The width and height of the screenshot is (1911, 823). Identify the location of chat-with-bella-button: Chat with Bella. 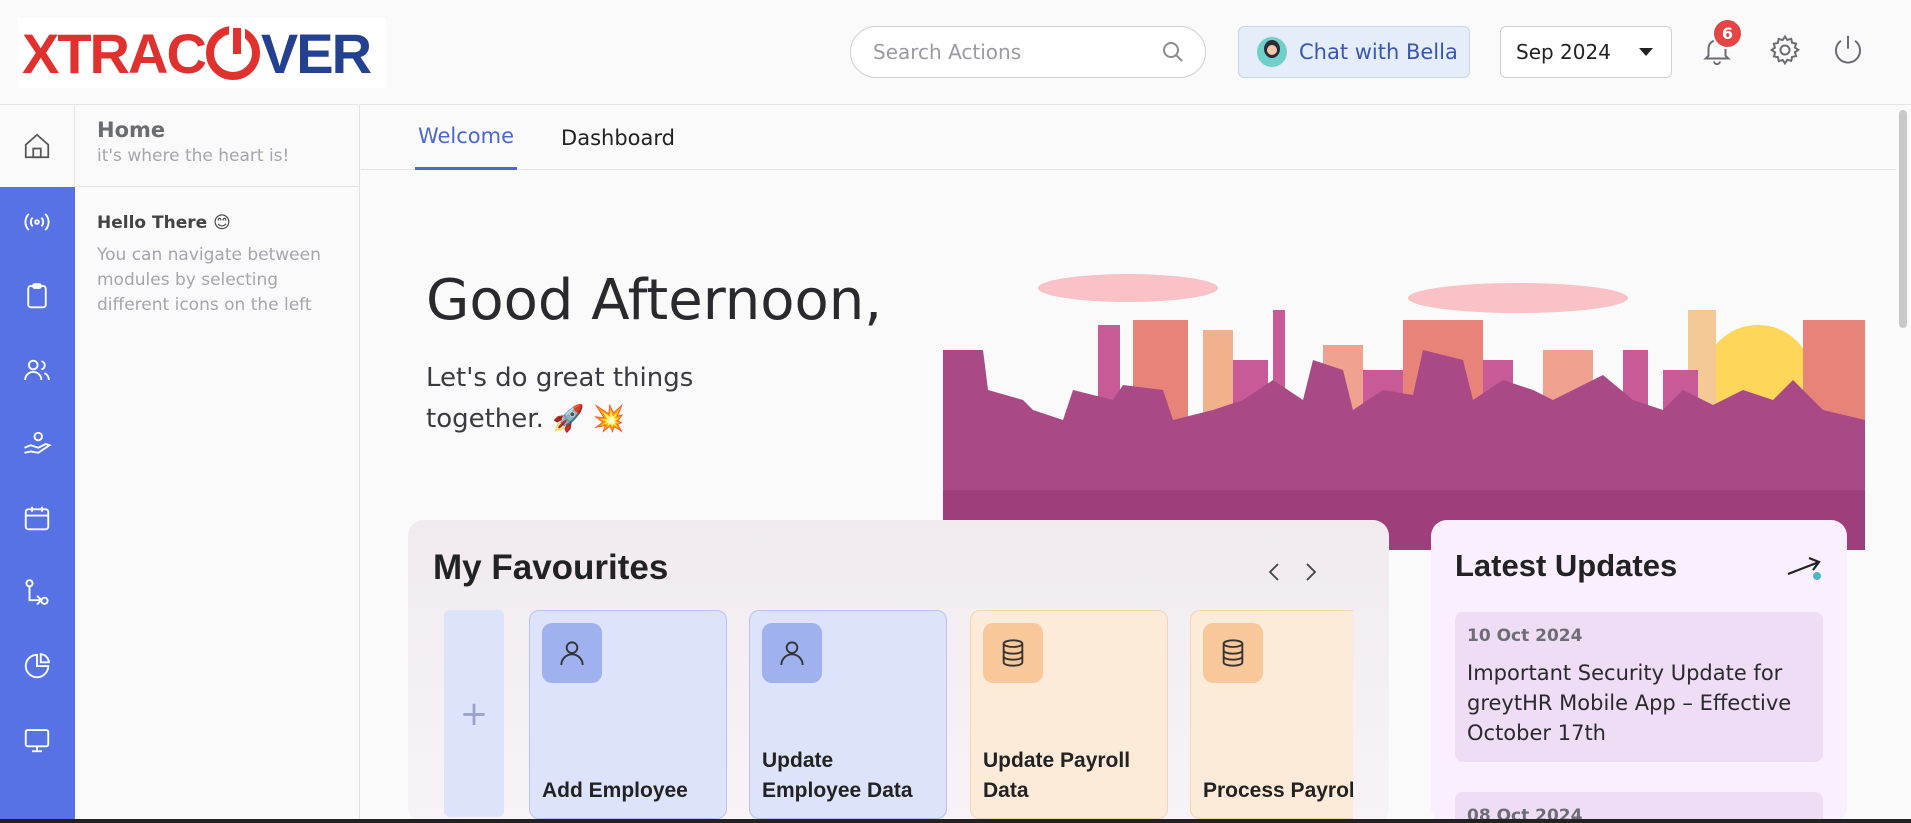
(1354, 52).